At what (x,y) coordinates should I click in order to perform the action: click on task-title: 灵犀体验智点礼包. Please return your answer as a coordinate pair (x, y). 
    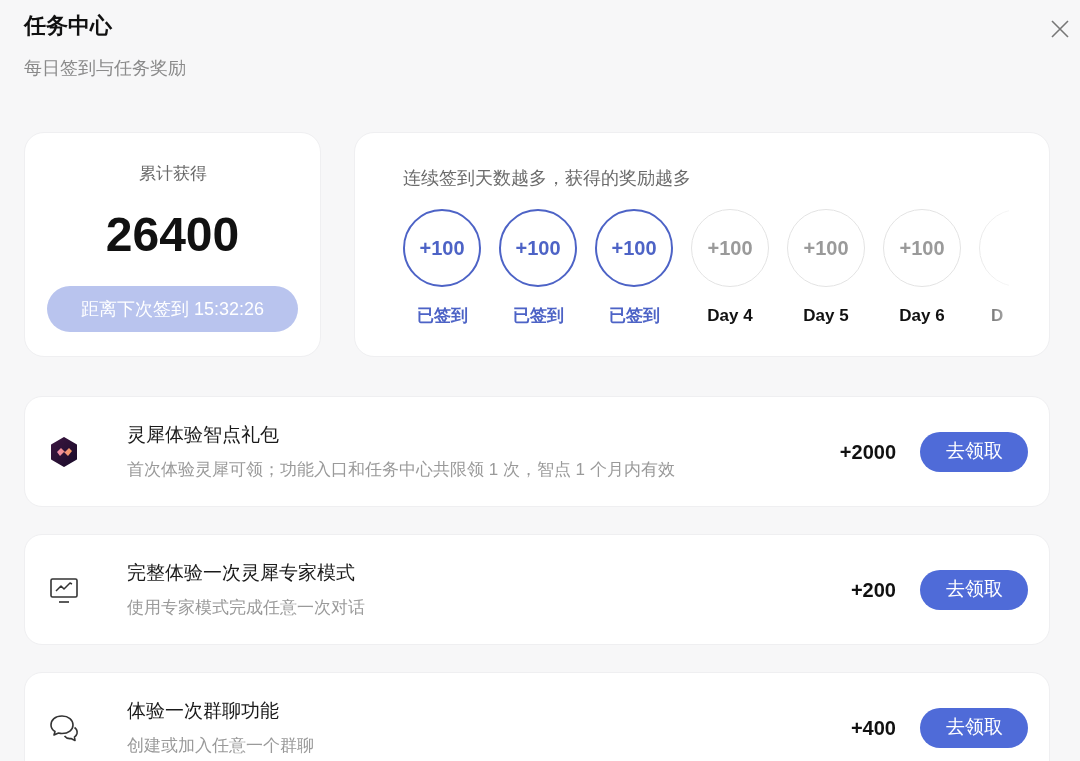
    Looking at the image, I should click on (203, 434).